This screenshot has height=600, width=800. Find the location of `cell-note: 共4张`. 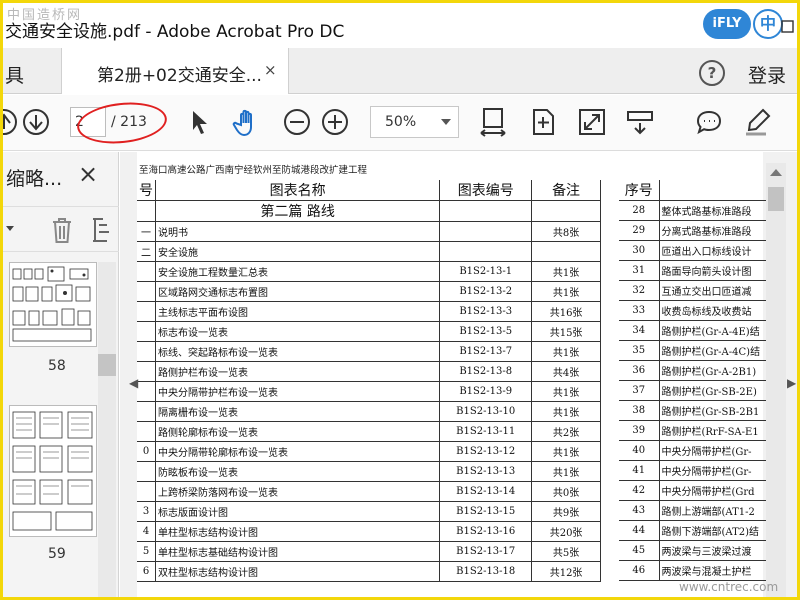

cell-note: 共4张 is located at coordinates (566, 371).